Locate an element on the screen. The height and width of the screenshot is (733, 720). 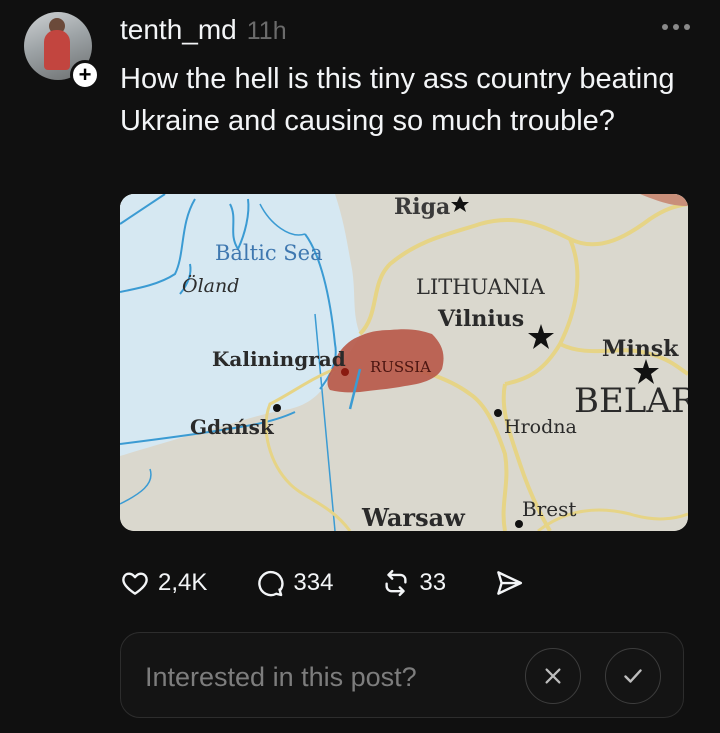
repost-icon is located at coordinates (396, 583).